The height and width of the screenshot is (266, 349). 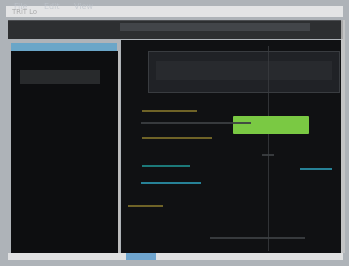 What do you see at coordinates (343, 136) in the screenshot?
I see `right-scrollbar` at bounding box center [343, 136].